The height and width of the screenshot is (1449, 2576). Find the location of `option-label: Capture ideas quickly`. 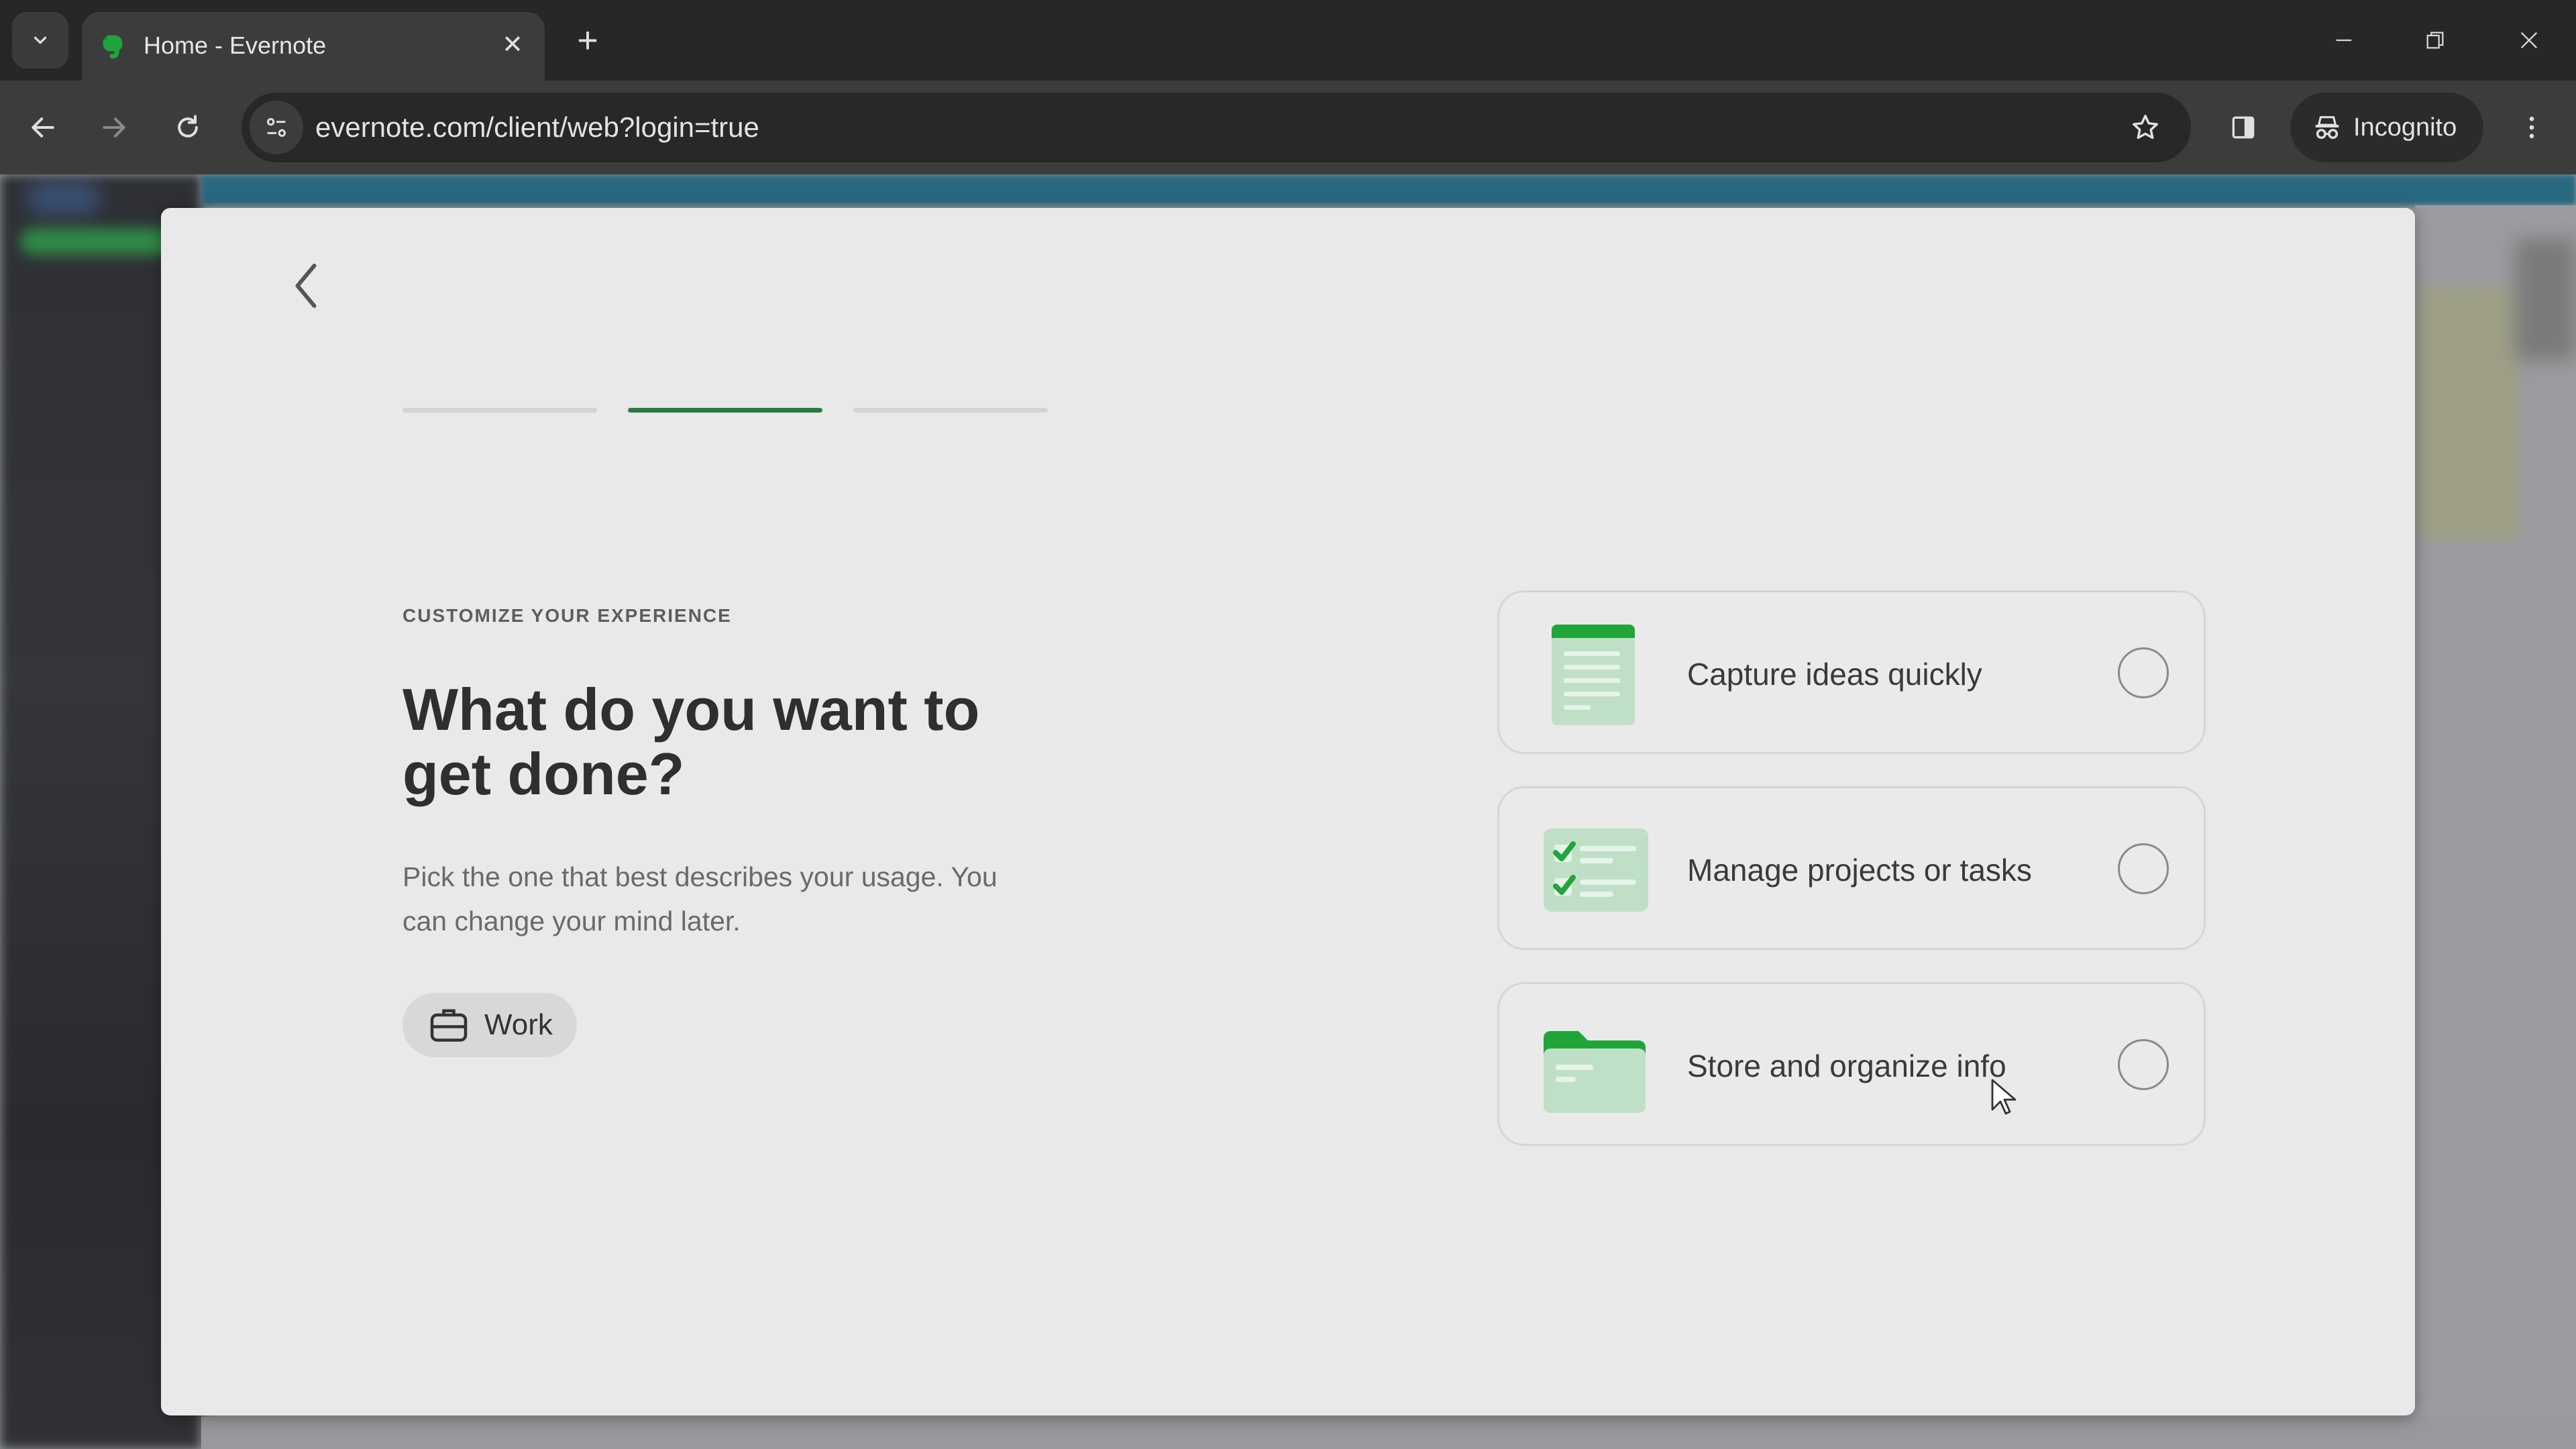

option-label: Capture ideas quickly is located at coordinates (1834, 674).